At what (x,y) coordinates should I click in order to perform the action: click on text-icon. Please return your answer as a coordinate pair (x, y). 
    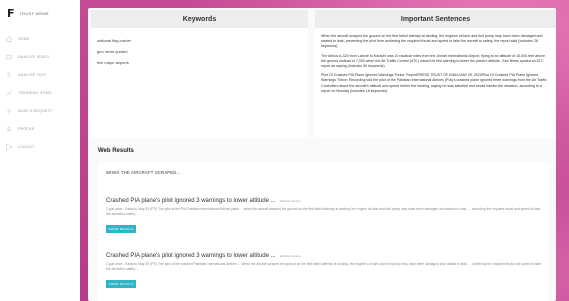
    Looking at the image, I should click on (9, 75).